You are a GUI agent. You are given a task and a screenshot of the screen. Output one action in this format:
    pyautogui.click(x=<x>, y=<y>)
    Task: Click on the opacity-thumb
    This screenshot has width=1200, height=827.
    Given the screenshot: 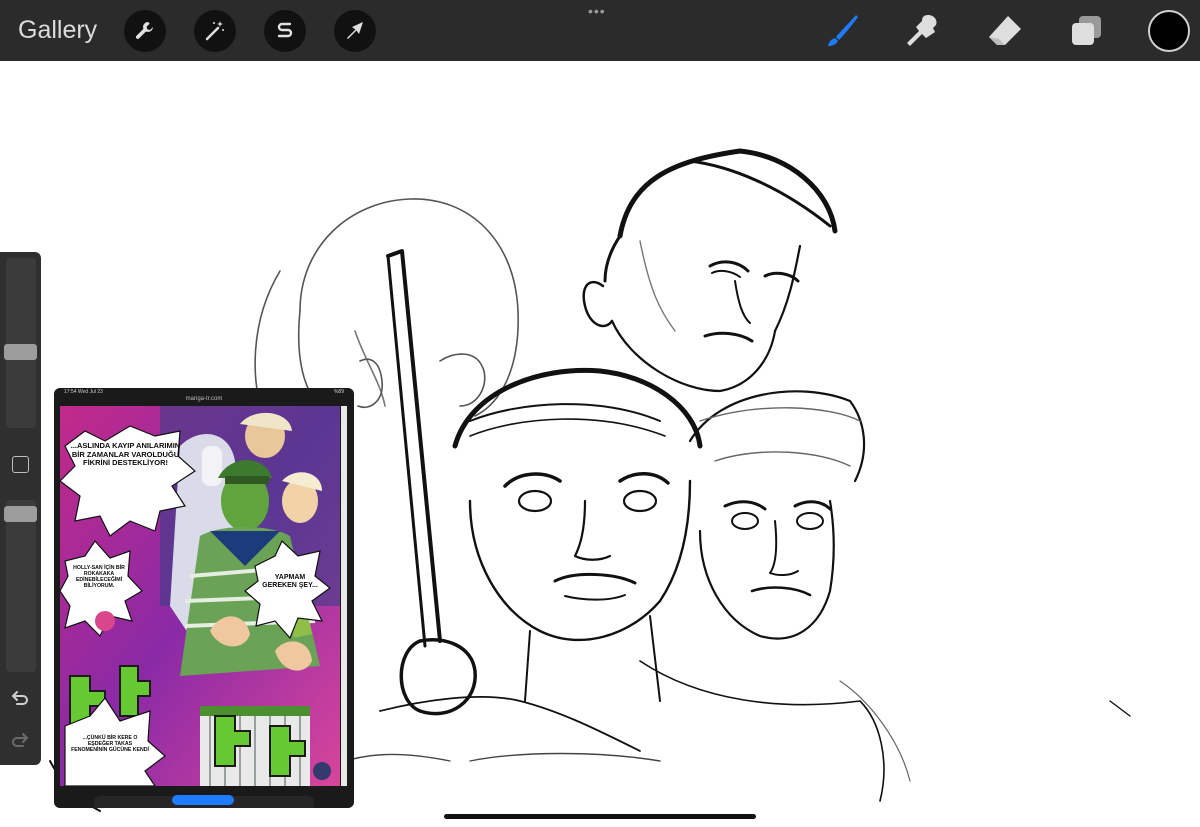 What is the action you would take?
    pyautogui.click(x=20, y=514)
    